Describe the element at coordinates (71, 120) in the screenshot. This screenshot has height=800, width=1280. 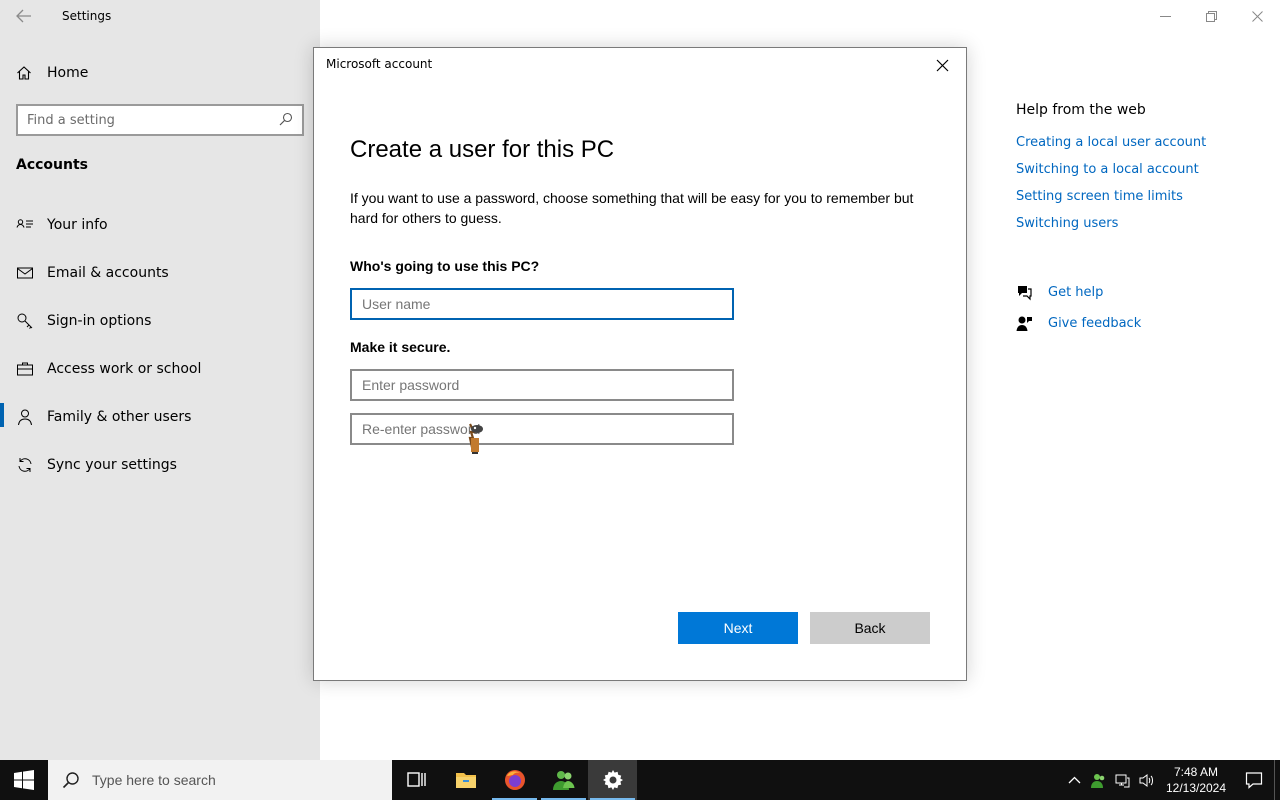
I see `search-placeholder: Find a setting` at that location.